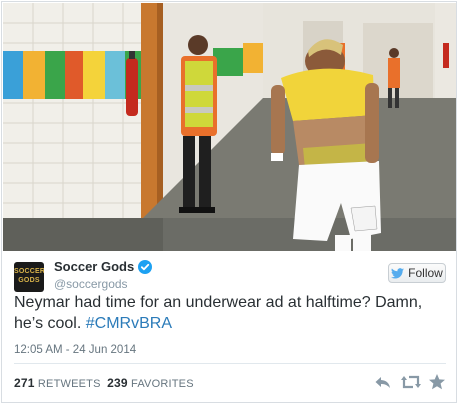 This screenshot has height=405, width=458. What do you see at coordinates (129, 323) in the screenshot?
I see `hashtag-link: #CMRvBRA` at bounding box center [129, 323].